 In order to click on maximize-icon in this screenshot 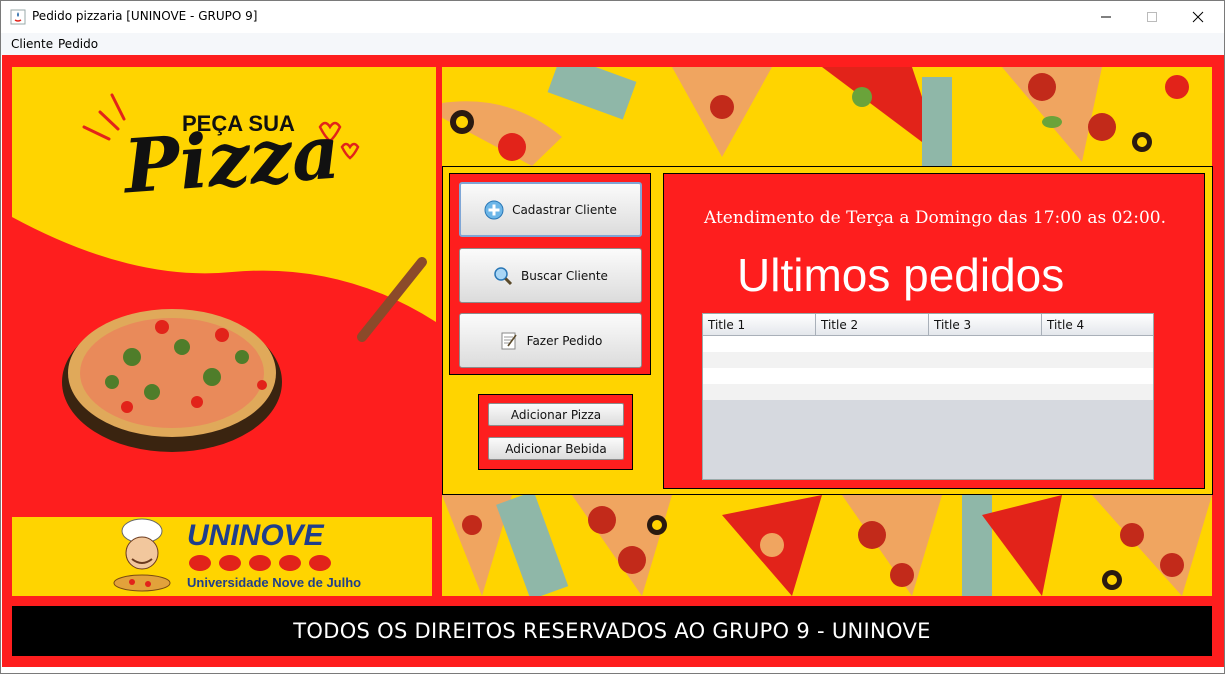, I will do `click(1152, 17)`.